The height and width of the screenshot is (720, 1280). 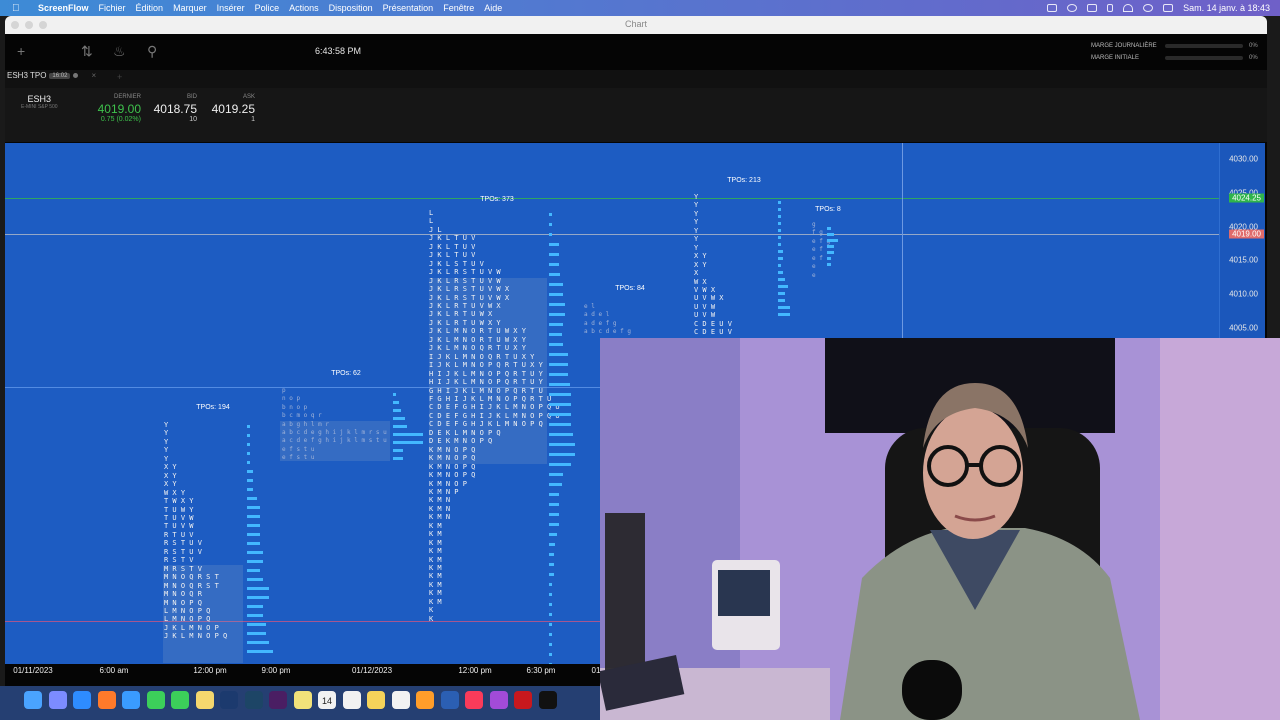 I want to click on tpo-row: K M N, so click(x=440, y=500).